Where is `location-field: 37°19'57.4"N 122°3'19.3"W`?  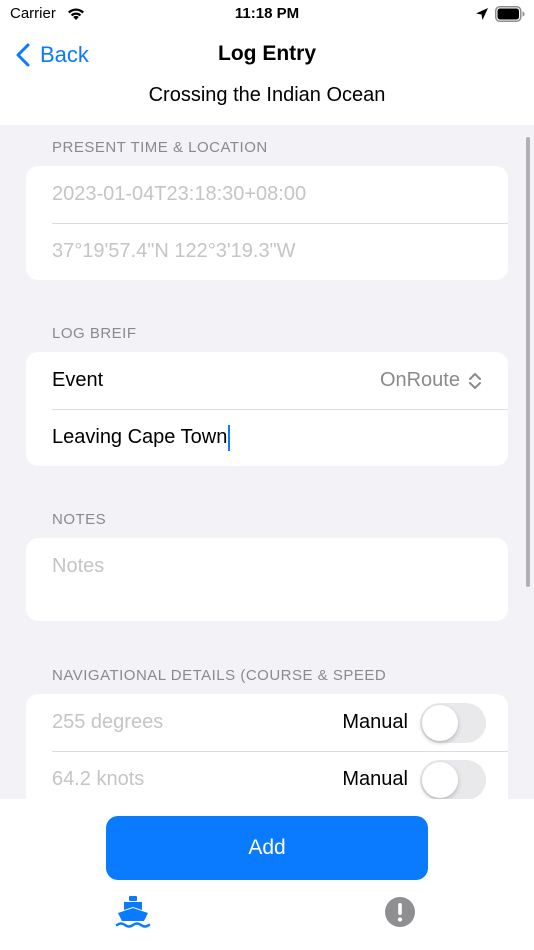 location-field: 37°19'57.4"N 122°3'19.3"W is located at coordinates (267, 251).